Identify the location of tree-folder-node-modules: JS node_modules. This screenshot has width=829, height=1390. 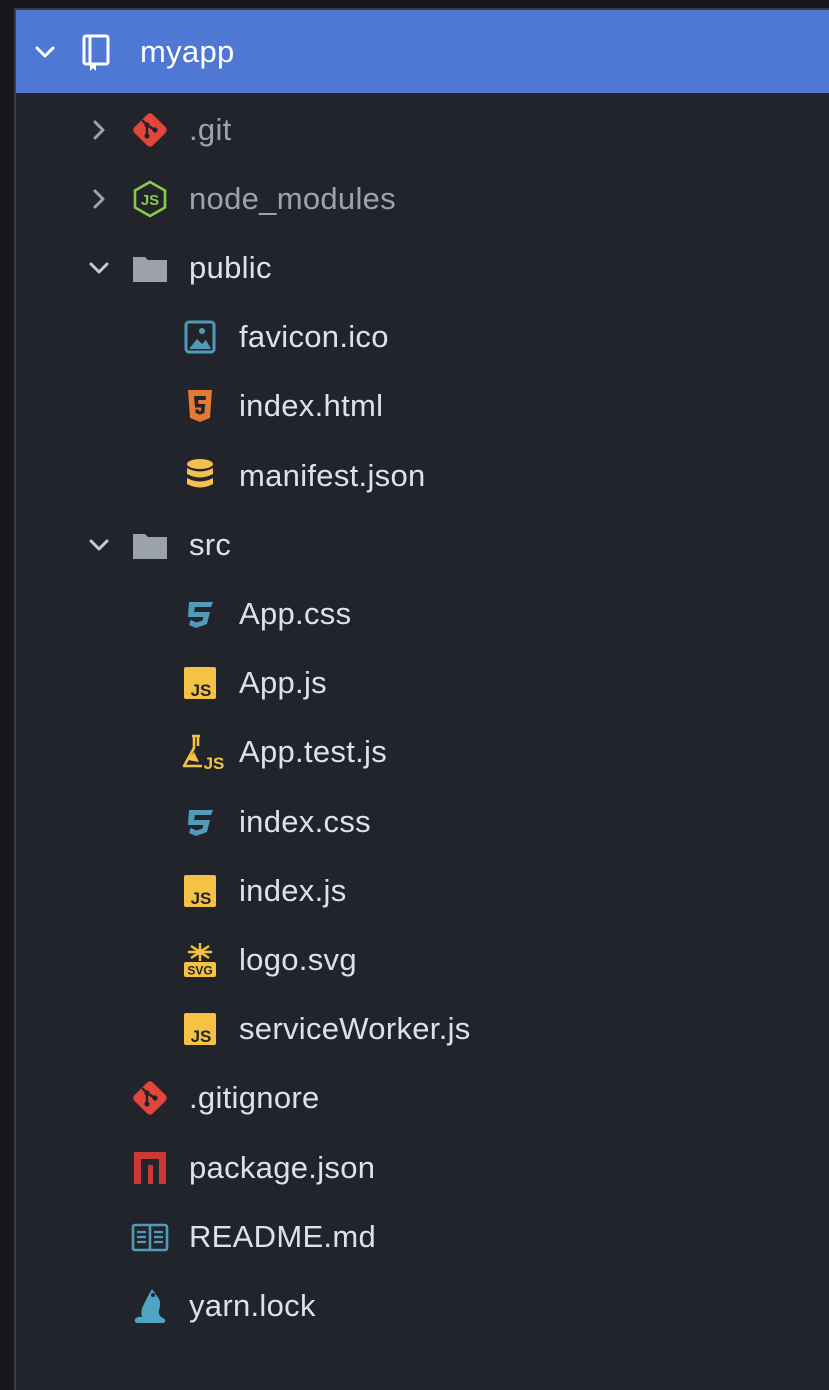
(422, 198).